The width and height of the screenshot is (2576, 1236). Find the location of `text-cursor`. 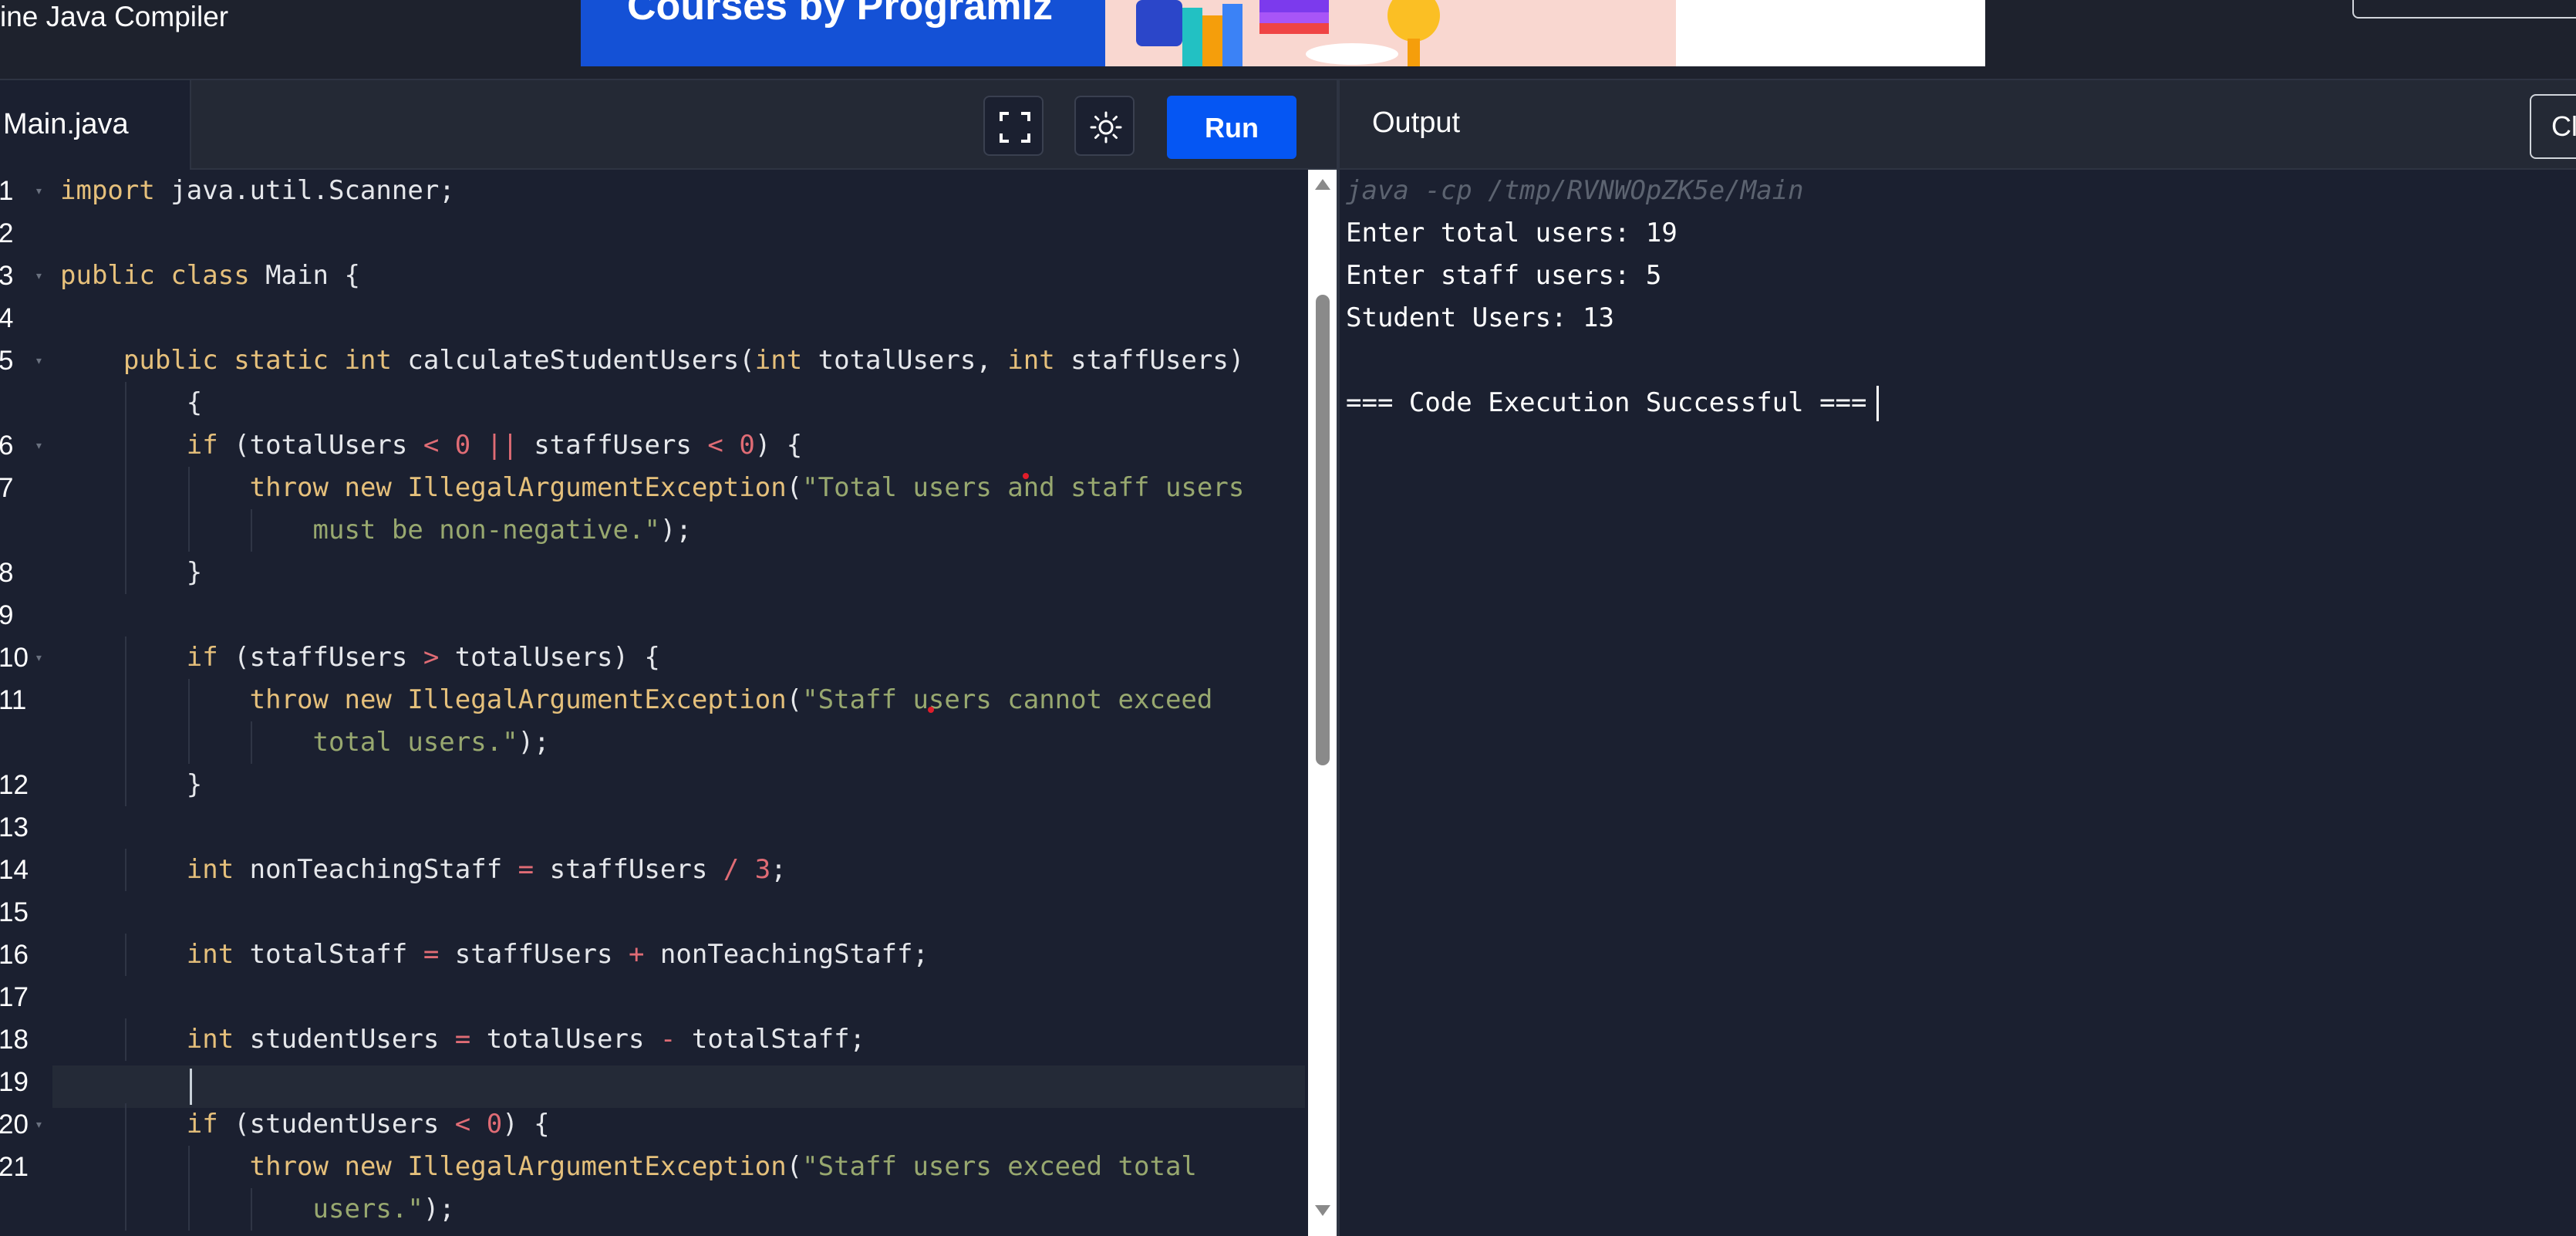

text-cursor is located at coordinates (191, 1087).